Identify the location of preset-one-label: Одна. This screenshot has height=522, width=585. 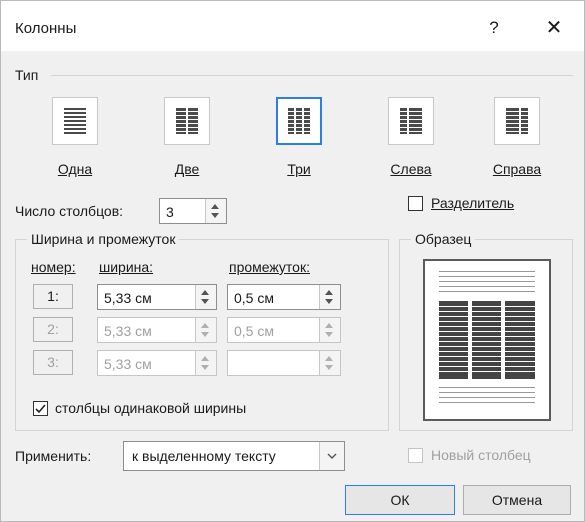
(75, 169).